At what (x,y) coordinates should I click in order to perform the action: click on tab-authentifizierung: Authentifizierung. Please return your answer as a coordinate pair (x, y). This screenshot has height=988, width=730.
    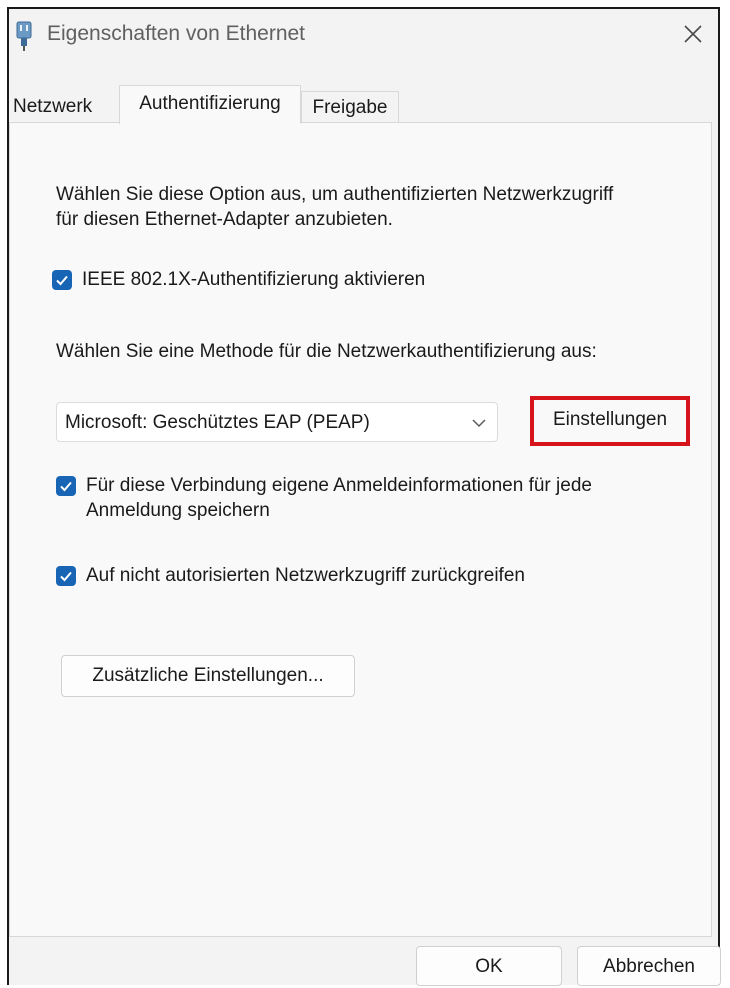
    Looking at the image, I should click on (210, 104).